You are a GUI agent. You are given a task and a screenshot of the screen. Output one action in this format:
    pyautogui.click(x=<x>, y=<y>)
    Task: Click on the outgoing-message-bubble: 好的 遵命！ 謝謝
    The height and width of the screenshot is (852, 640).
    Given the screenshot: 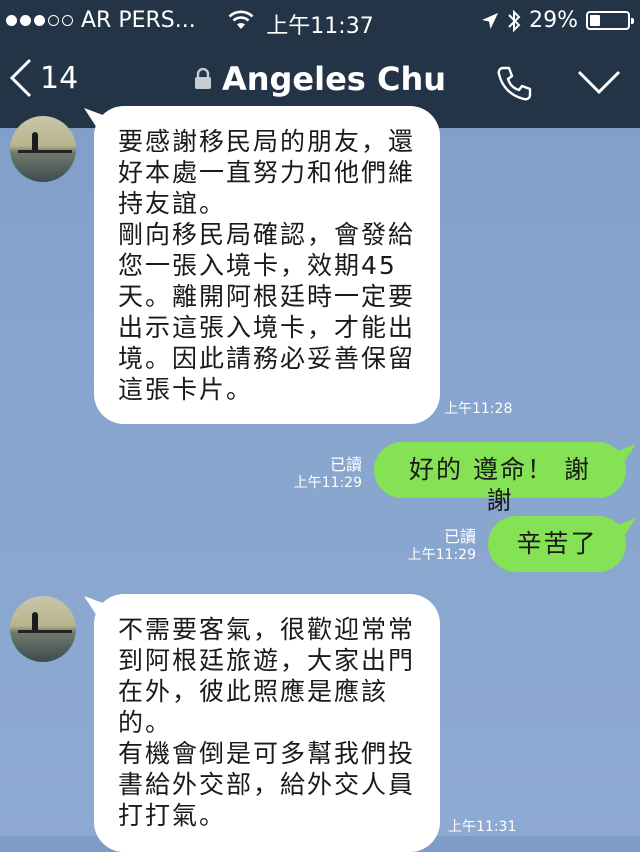 What is the action you would take?
    pyautogui.click(x=500, y=478)
    